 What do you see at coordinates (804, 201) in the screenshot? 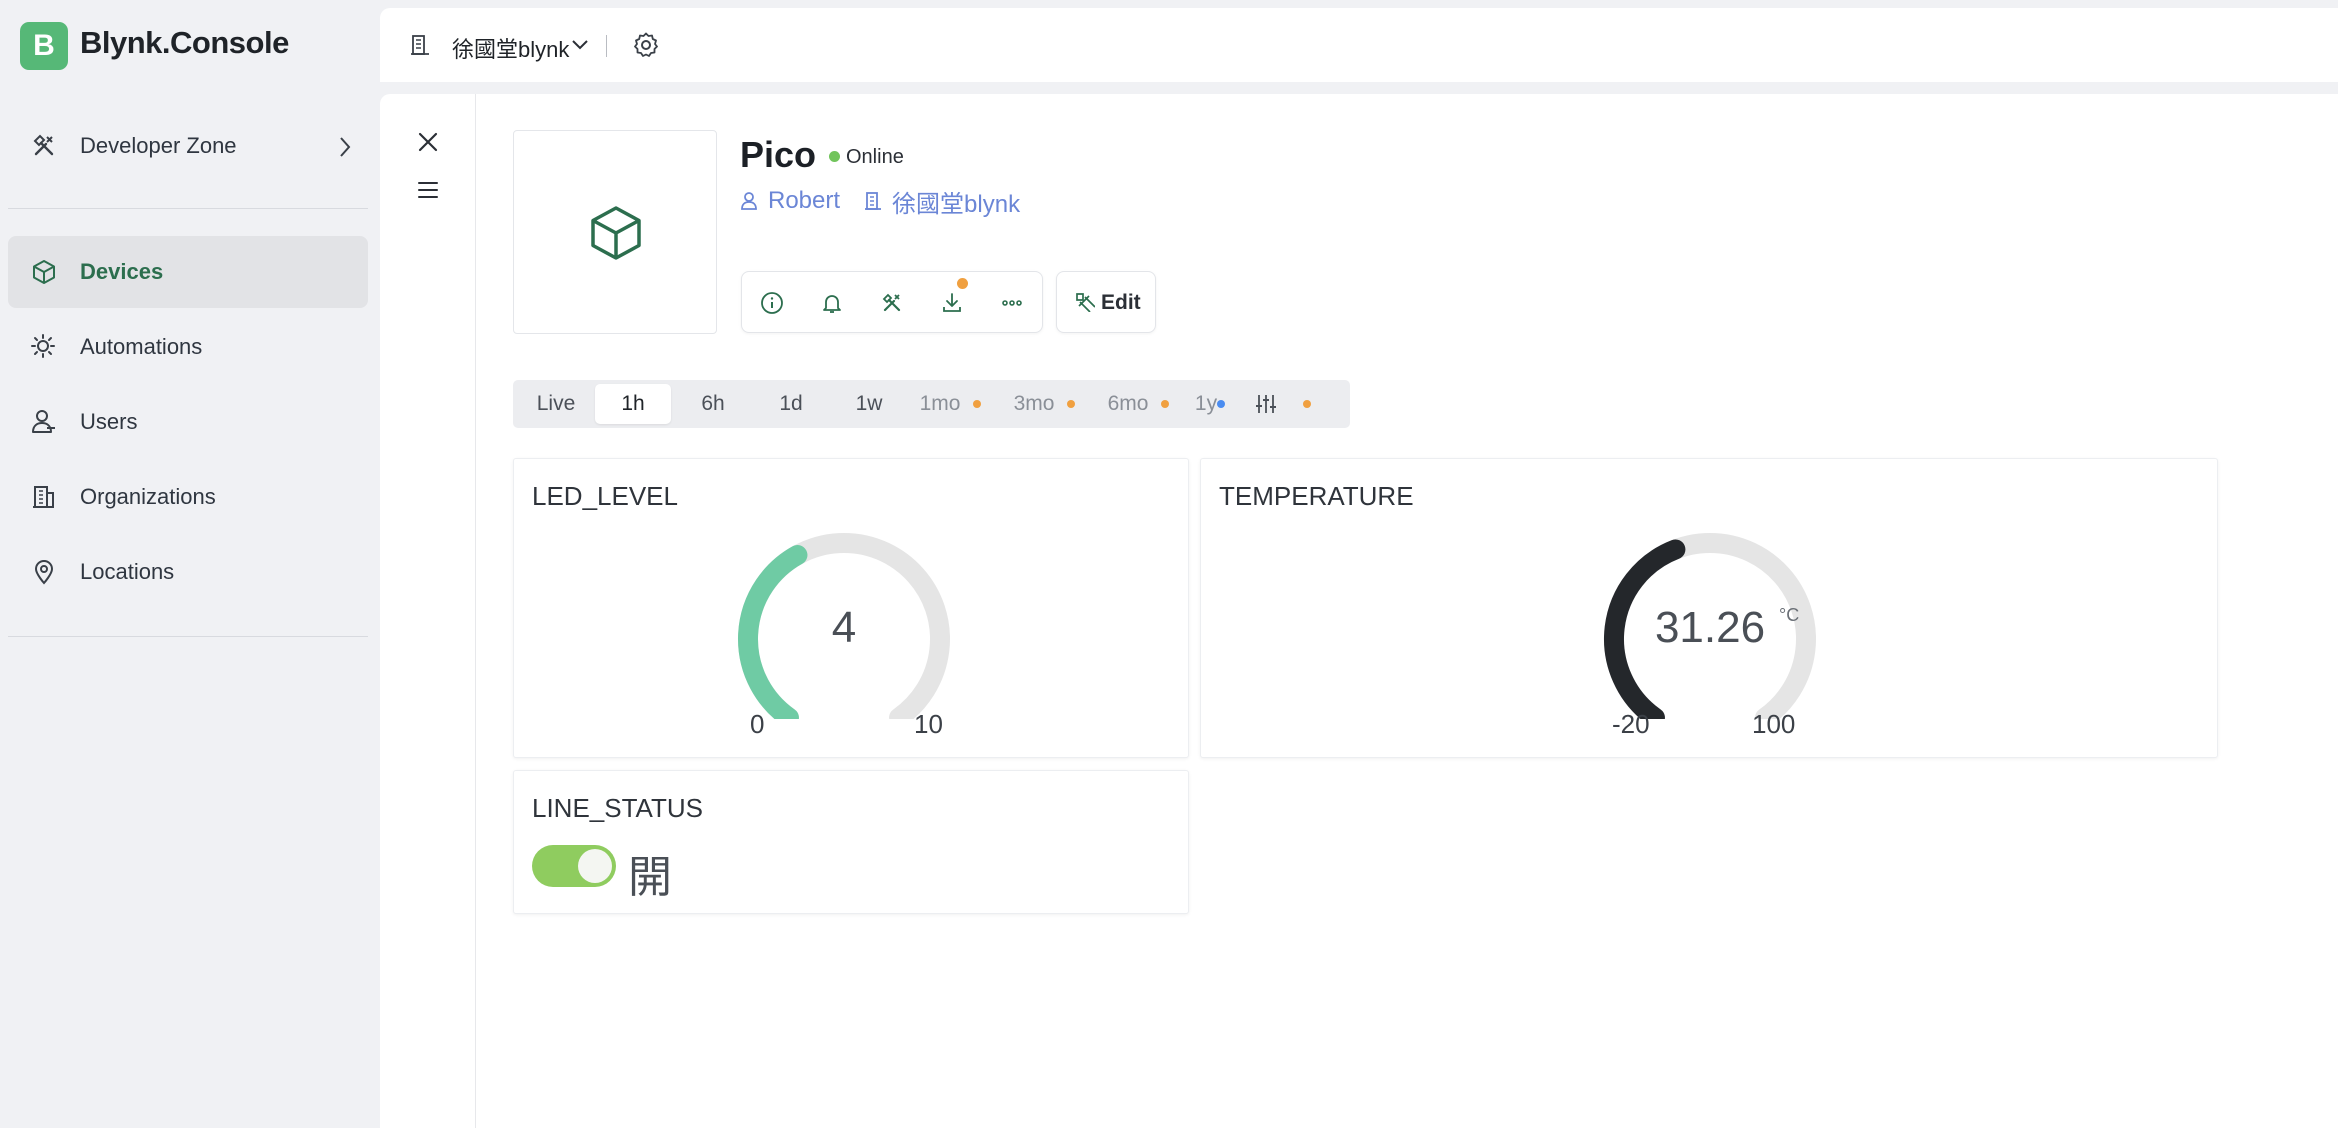
I see `owner-link: Robert` at bounding box center [804, 201].